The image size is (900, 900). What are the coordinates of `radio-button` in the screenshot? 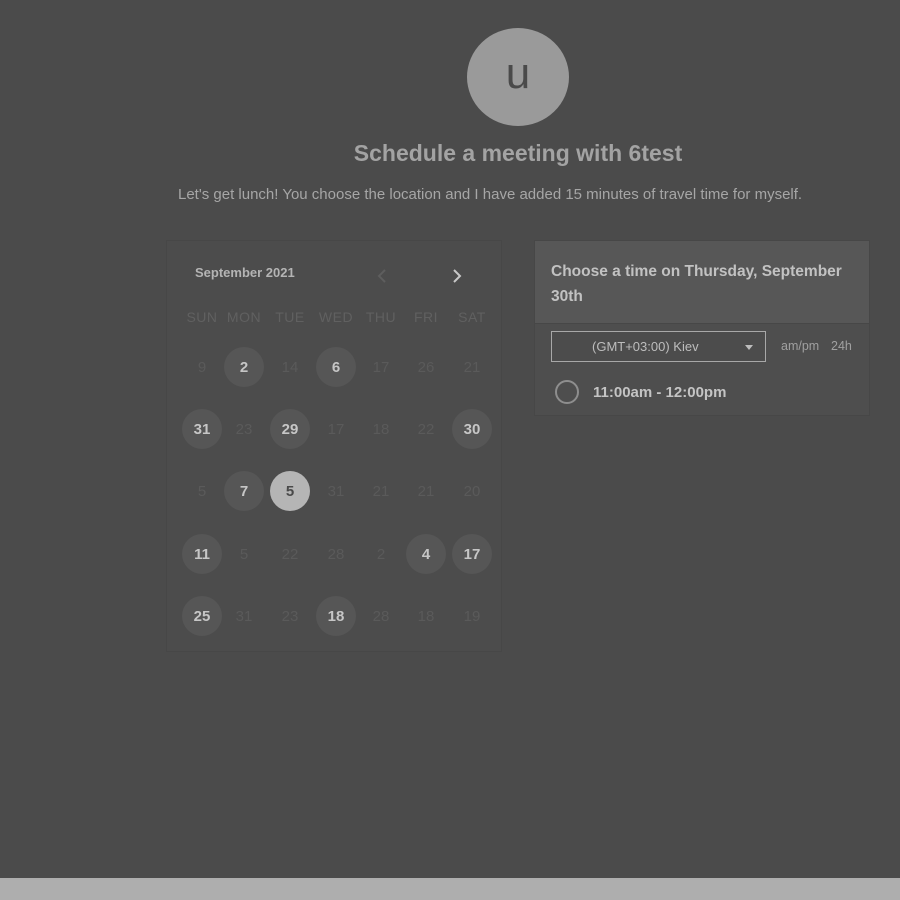 It's located at (567, 392).